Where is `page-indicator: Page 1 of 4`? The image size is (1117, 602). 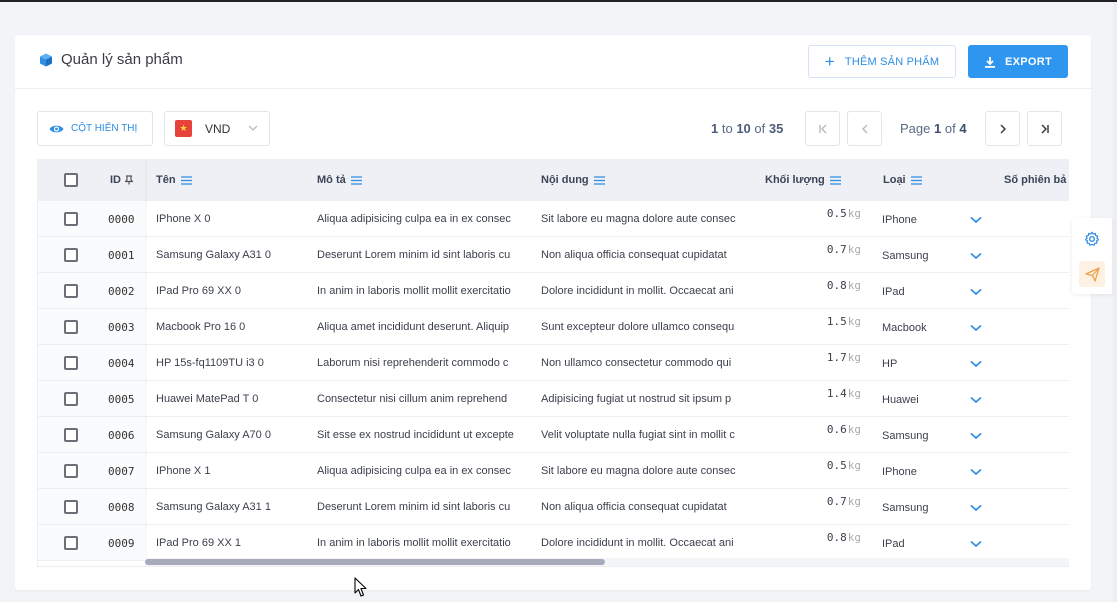
page-indicator: Page 1 of 4 is located at coordinates (933, 128).